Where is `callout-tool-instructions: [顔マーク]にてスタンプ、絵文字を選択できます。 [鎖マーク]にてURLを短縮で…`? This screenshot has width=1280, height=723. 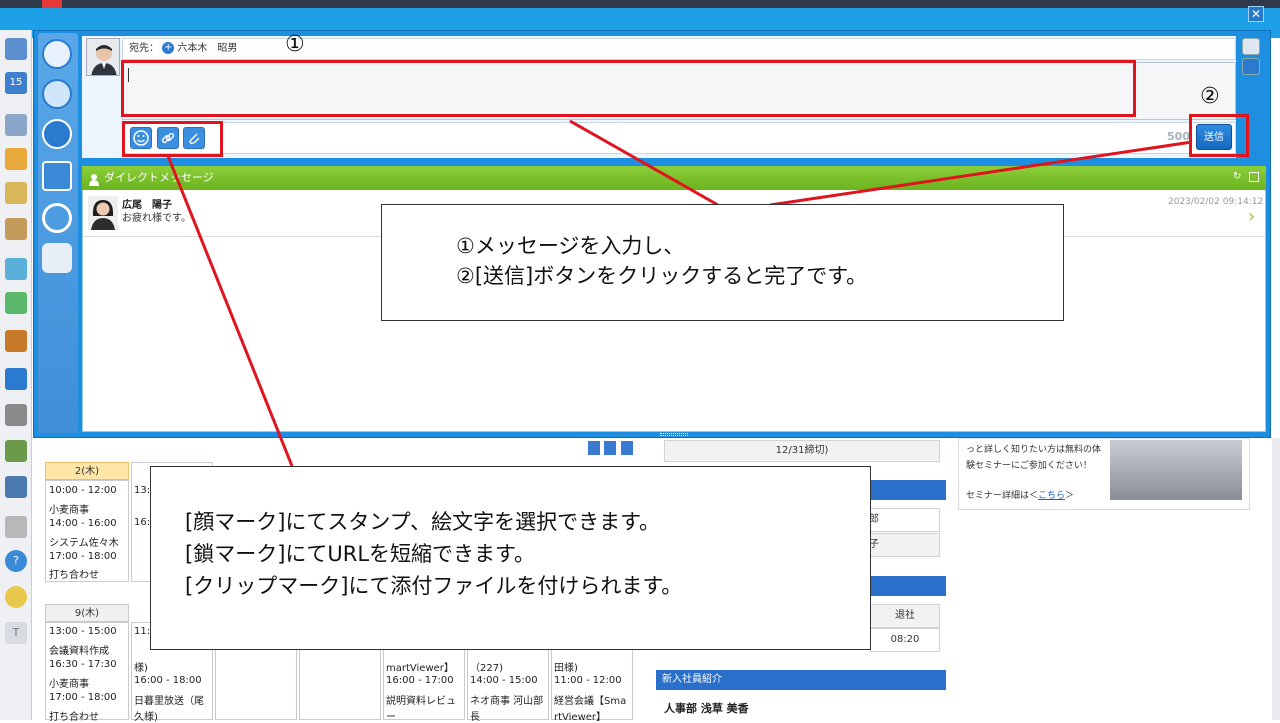 callout-tool-instructions: [顔マーク]にてスタンプ、絵文字を選択できます。 [鎖マーク]にてURLを短縮で… is located at coordinates (510, 558).